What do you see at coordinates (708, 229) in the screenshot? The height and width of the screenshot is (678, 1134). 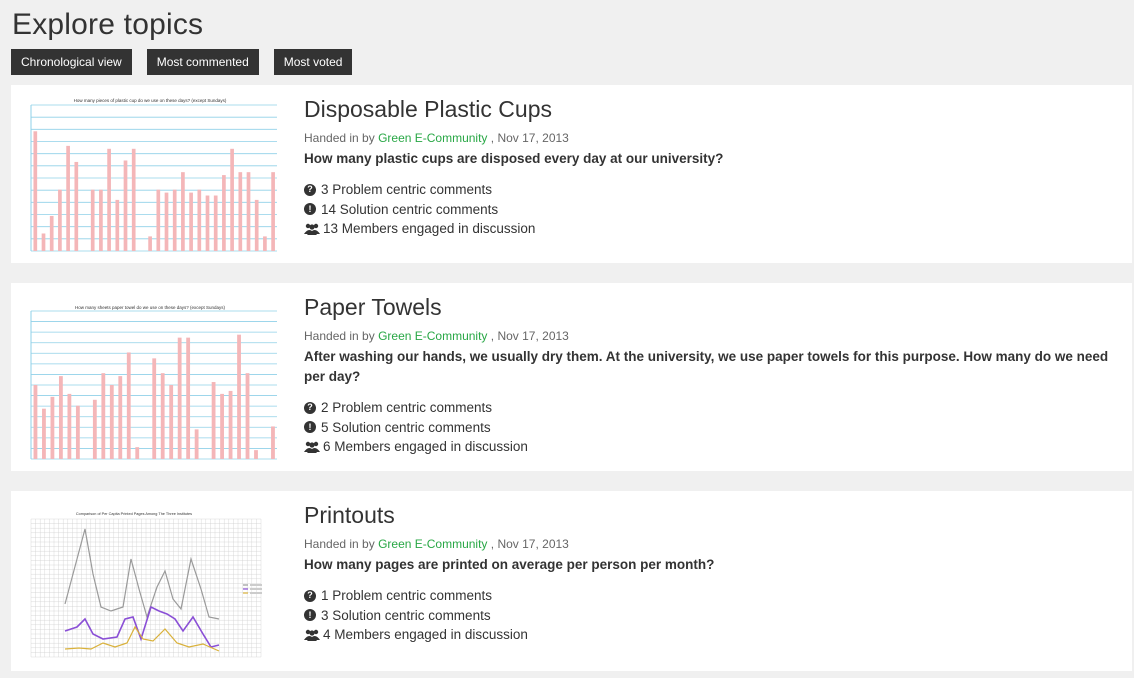 I see `members-engaged: 13 Members engaged in discussion` at bounding box center [708, 229].